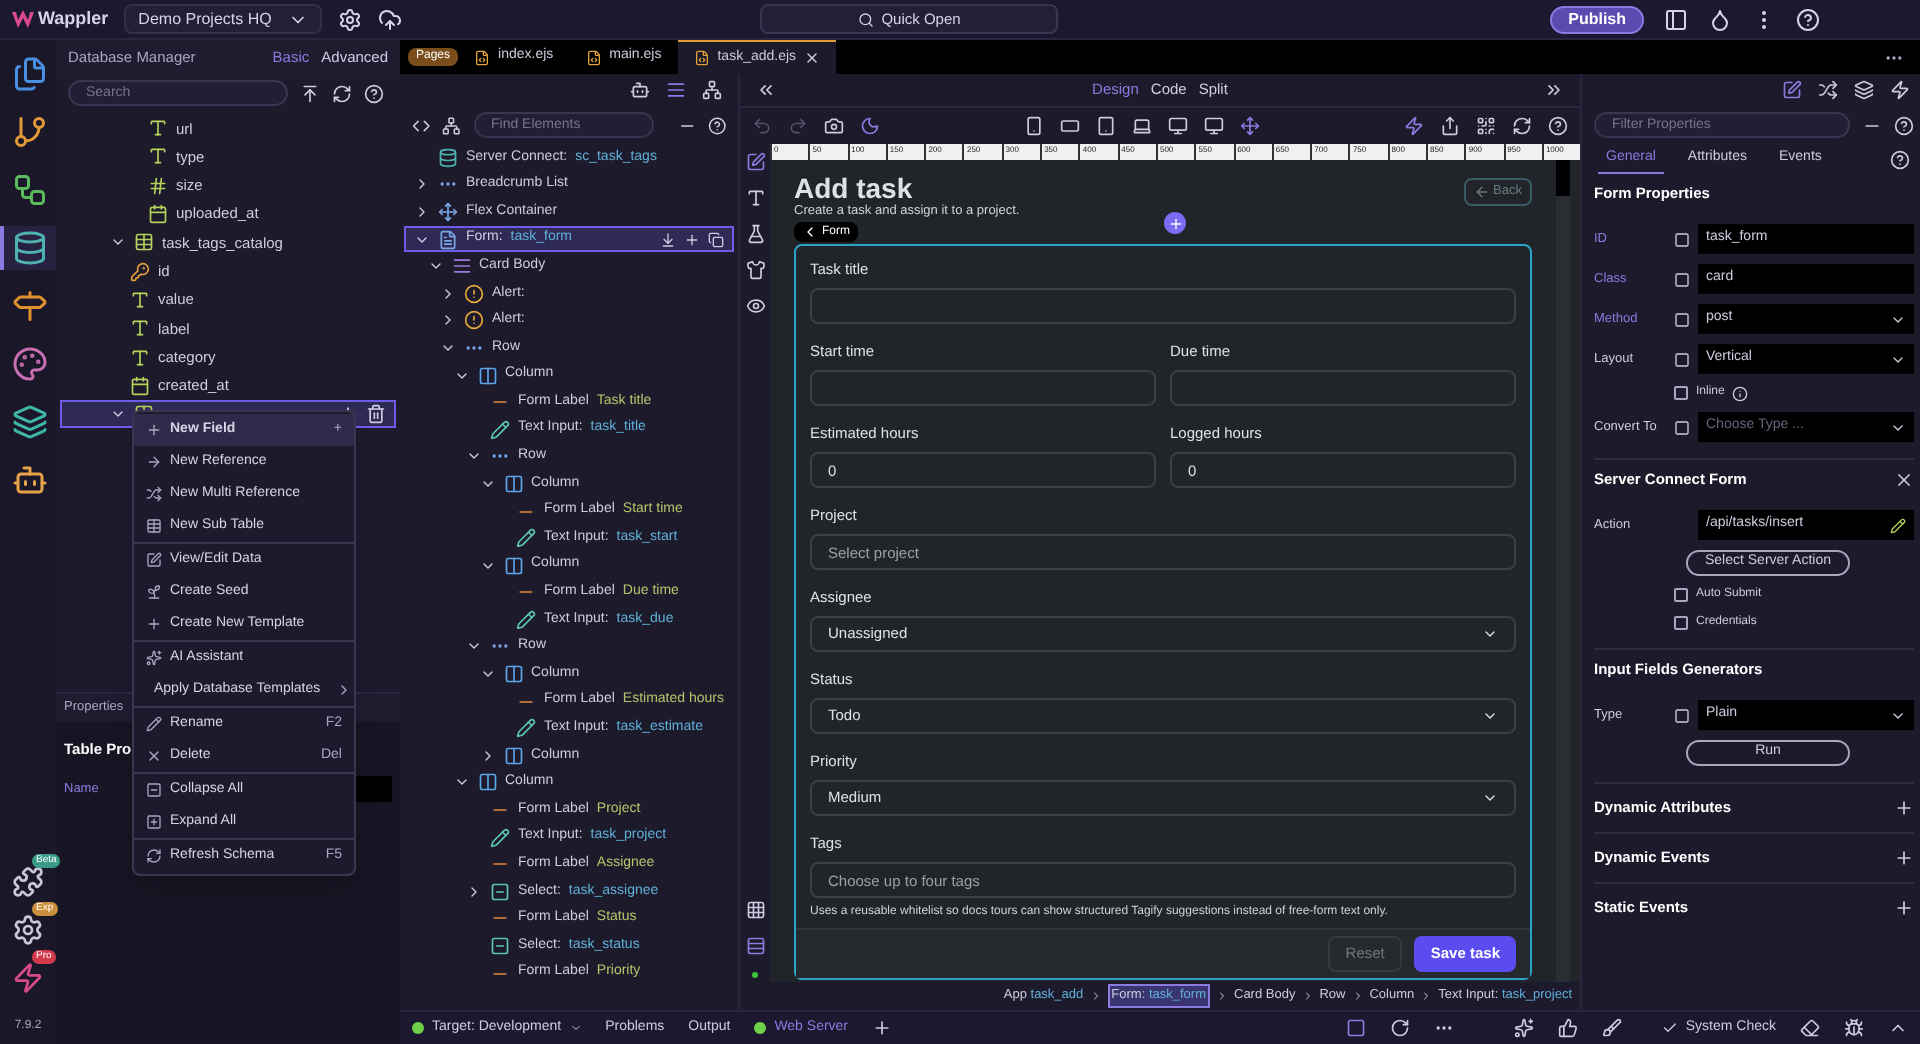 The width and height of the screenshot is (1920, 1044). Describe the element at coordinates (853, 188) in the screenshot. I see `page-title: Add task` at that location.